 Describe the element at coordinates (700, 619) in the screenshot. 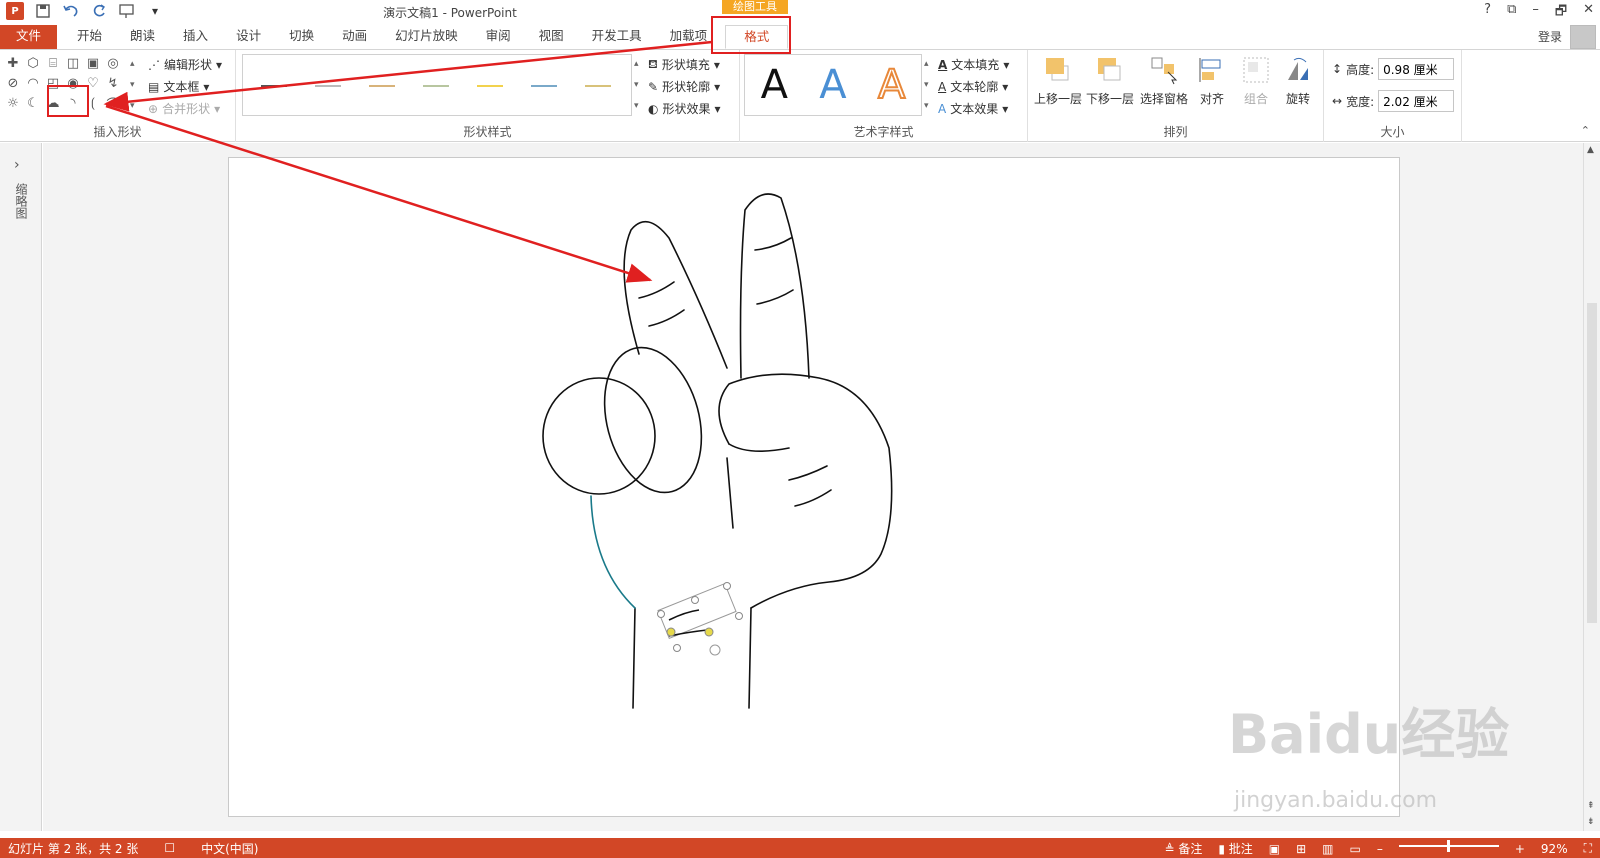

I see `selected-shape` at that location.